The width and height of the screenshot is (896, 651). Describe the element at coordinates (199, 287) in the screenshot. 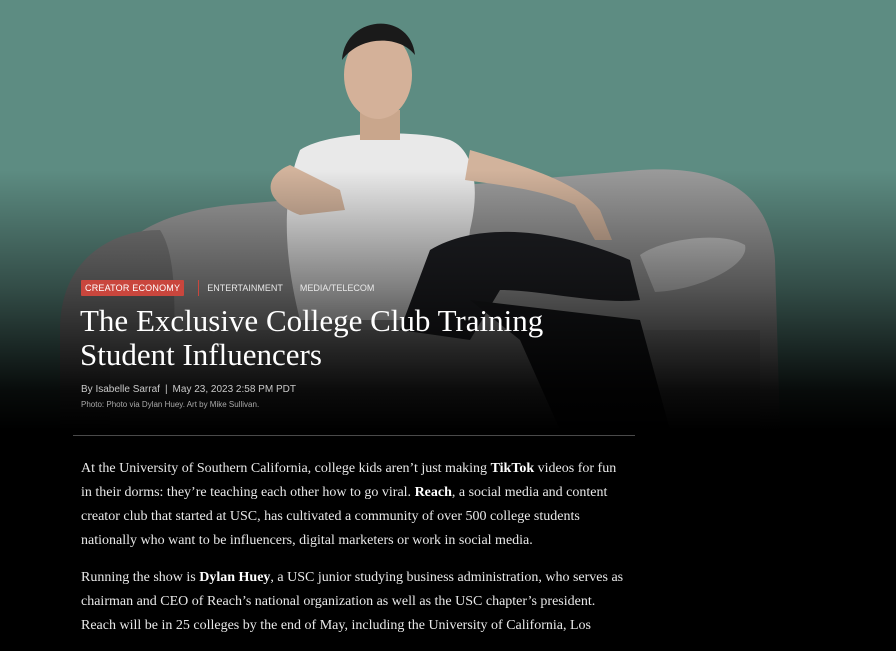

I see `tag-divider` at that location.